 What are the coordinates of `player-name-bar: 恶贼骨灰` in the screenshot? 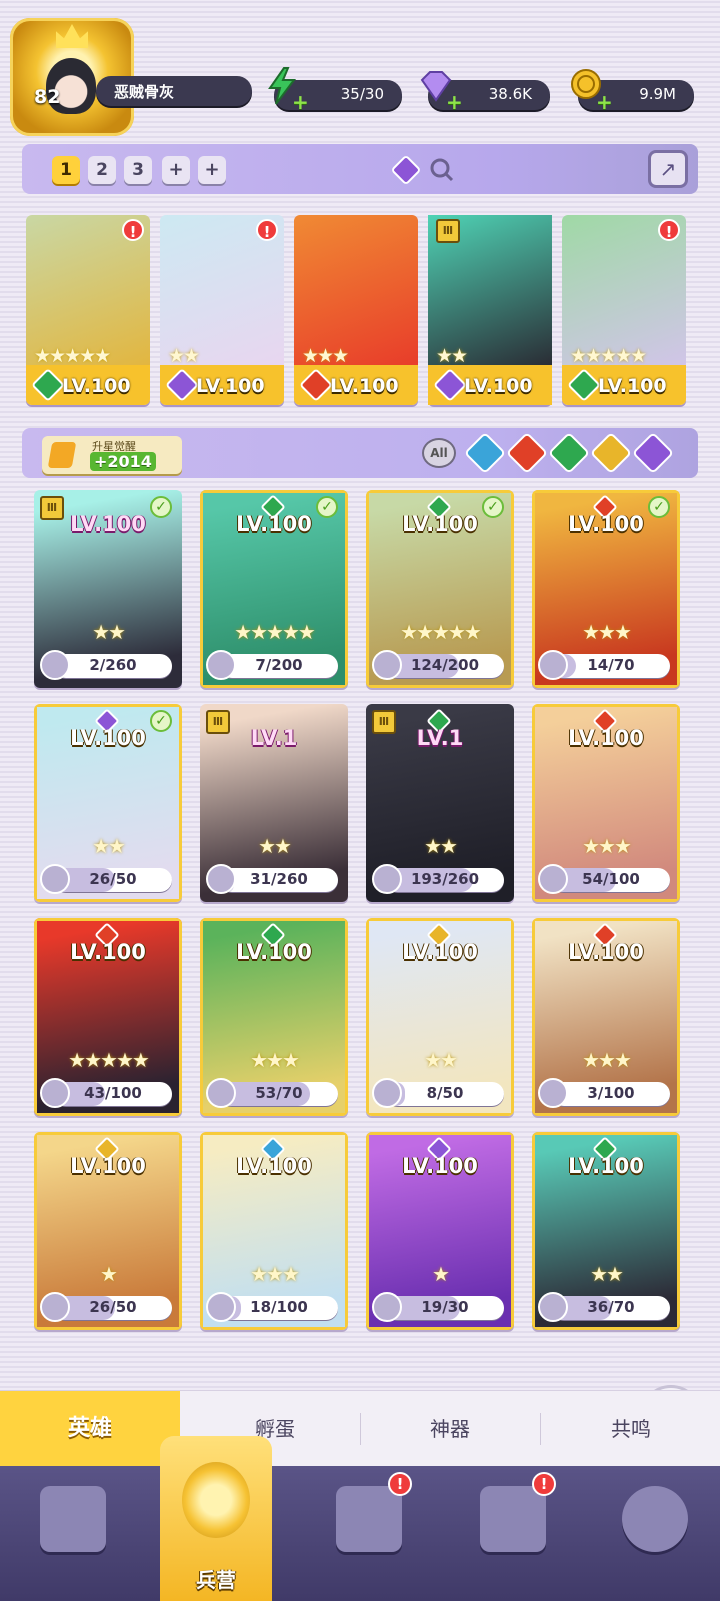 It's located at (174, 91).